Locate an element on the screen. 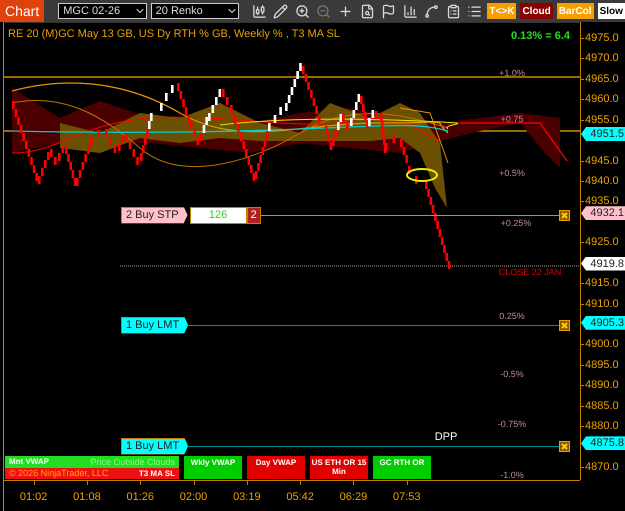  price-label: 4895.0 is located at coordinates (602, 364).